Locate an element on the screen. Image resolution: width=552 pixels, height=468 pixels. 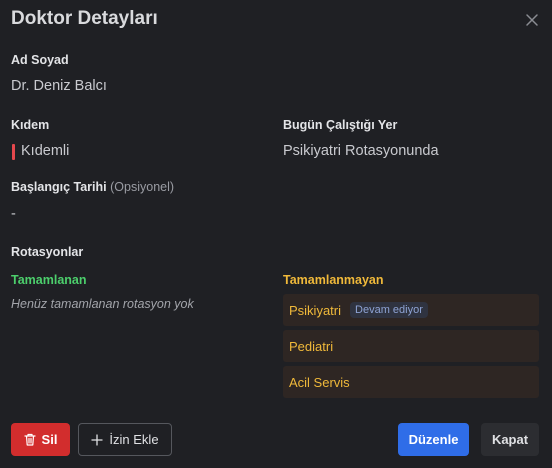
add-leave-button: İzin Ekle is located at coordinates (125, 439).